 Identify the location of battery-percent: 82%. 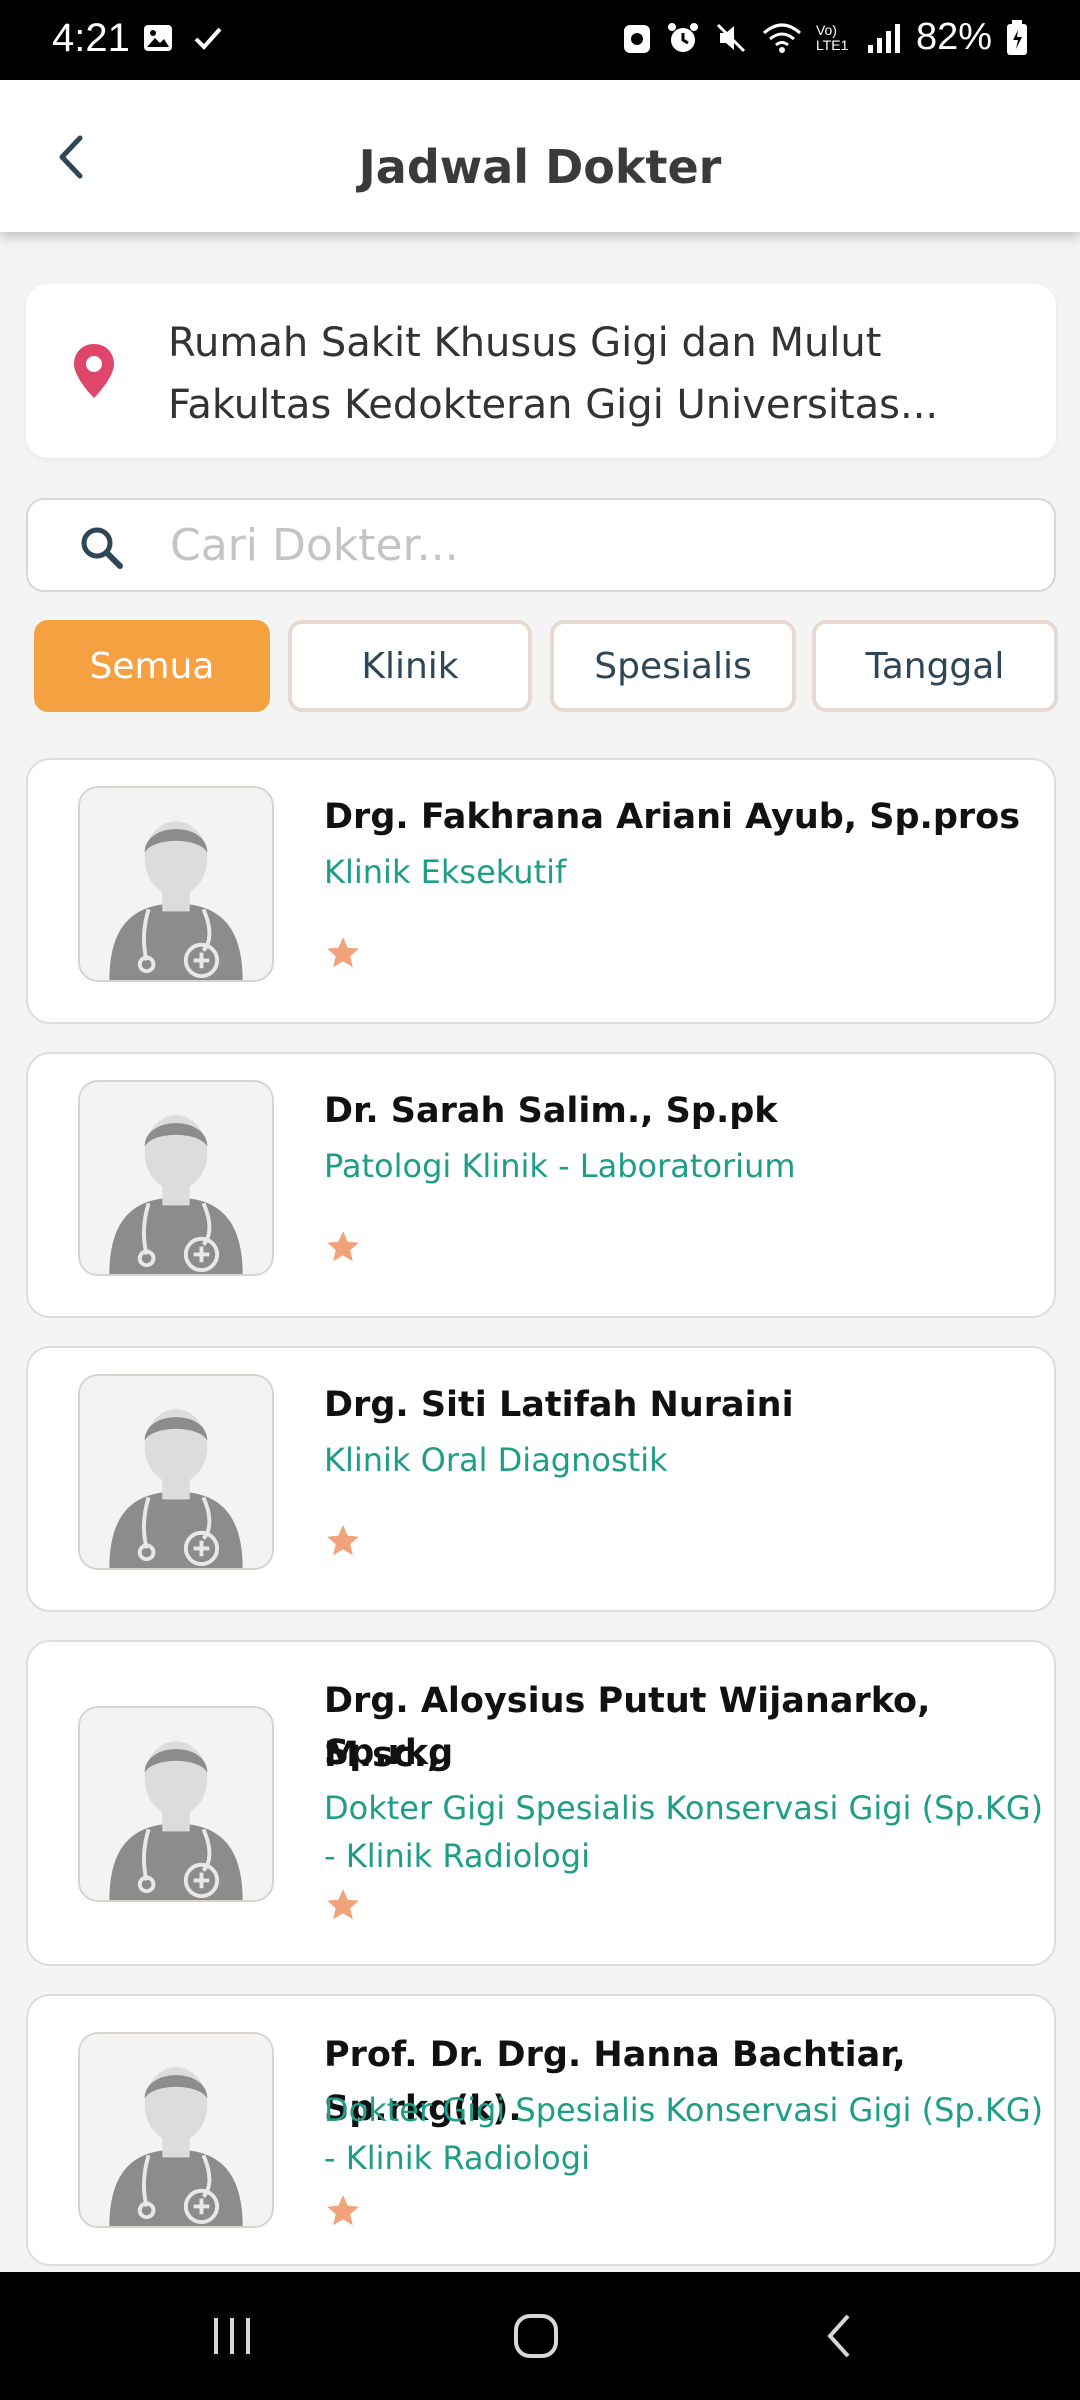
(953, 37).